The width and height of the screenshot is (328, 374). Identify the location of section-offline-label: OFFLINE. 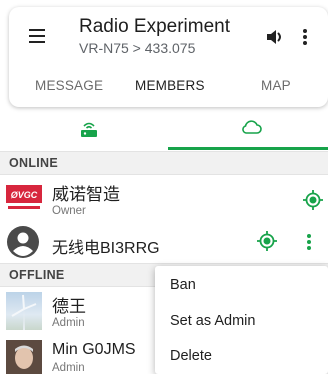
(37, 275).